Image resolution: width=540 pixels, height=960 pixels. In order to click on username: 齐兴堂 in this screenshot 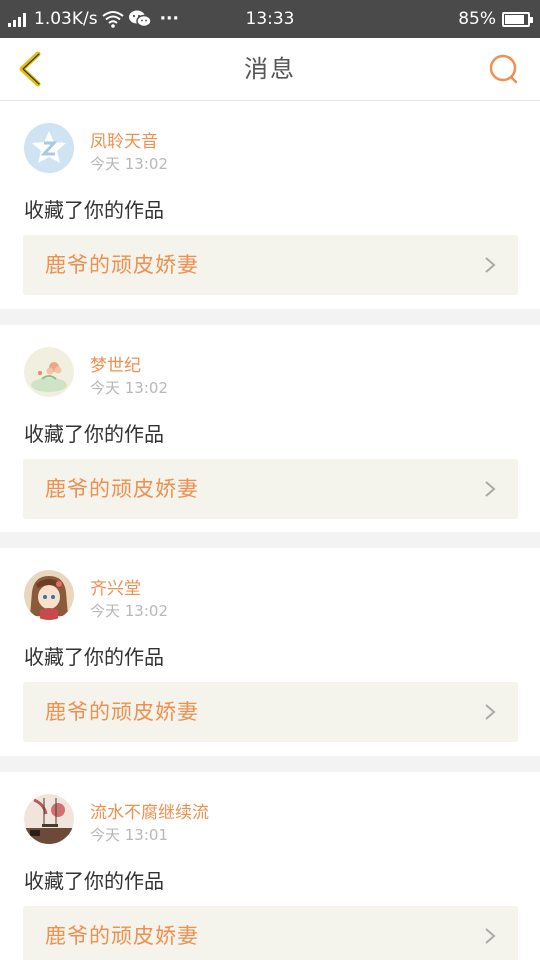, I will do `click(115, 586)`.